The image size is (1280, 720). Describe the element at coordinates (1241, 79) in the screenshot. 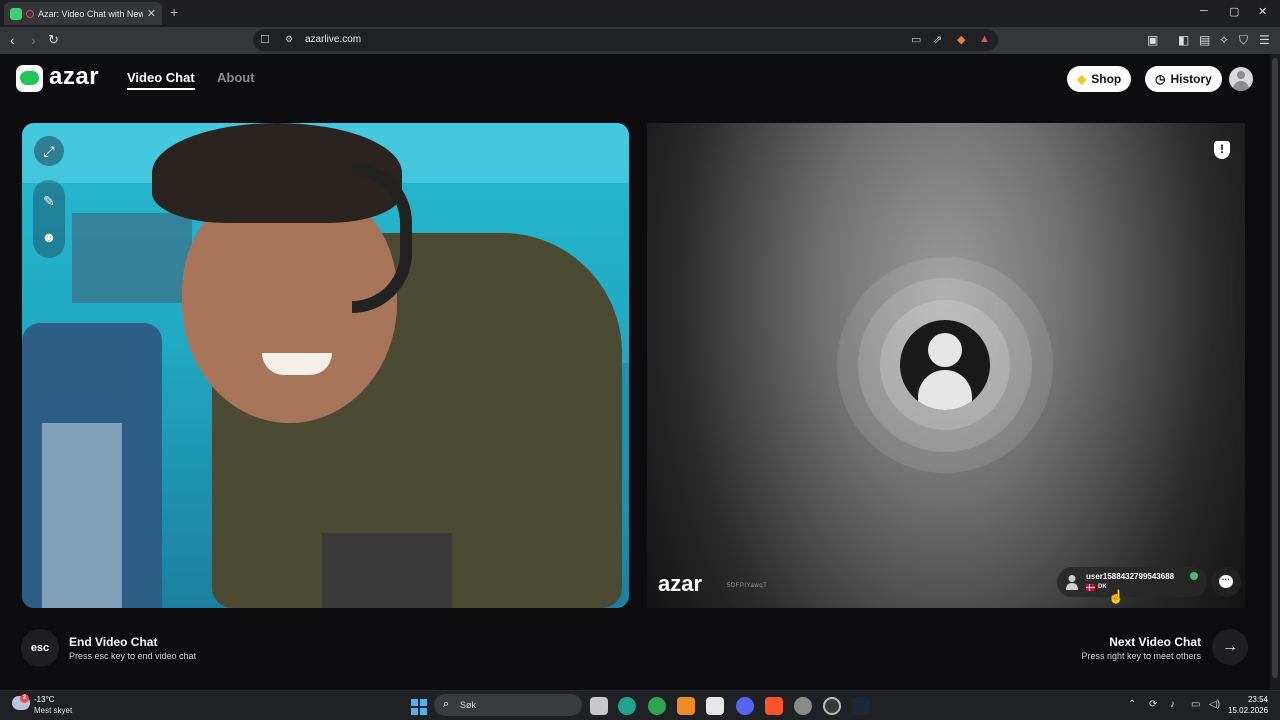

I see `profile-avatar` at that location.